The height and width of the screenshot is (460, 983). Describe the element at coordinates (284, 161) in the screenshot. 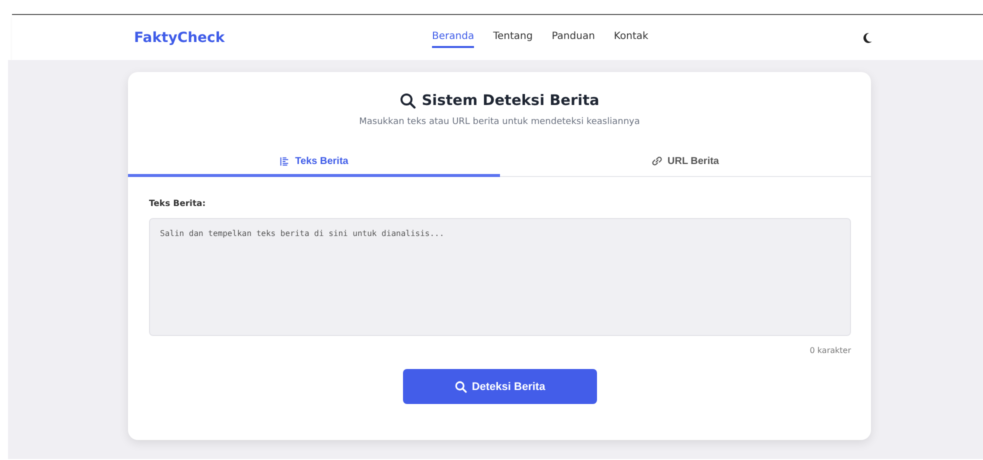

I see `lines-icon` at that location.